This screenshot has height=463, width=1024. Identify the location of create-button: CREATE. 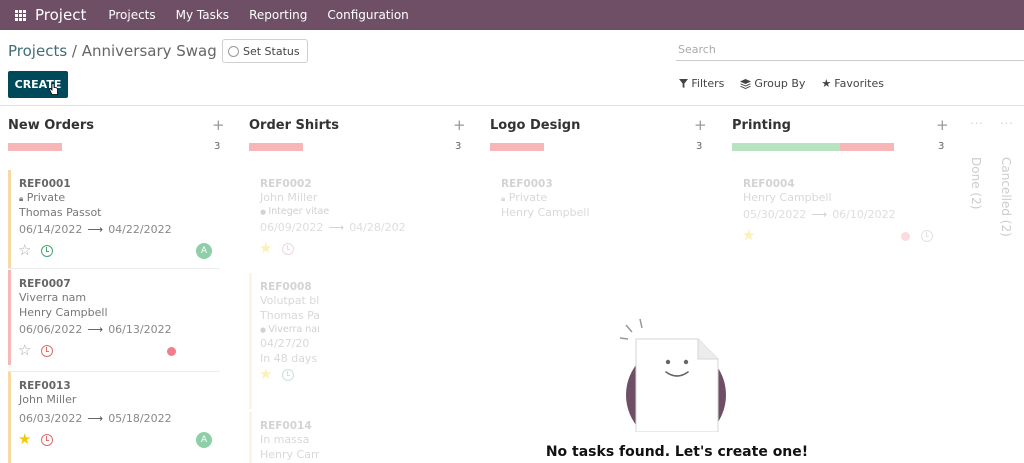
(38, 84).